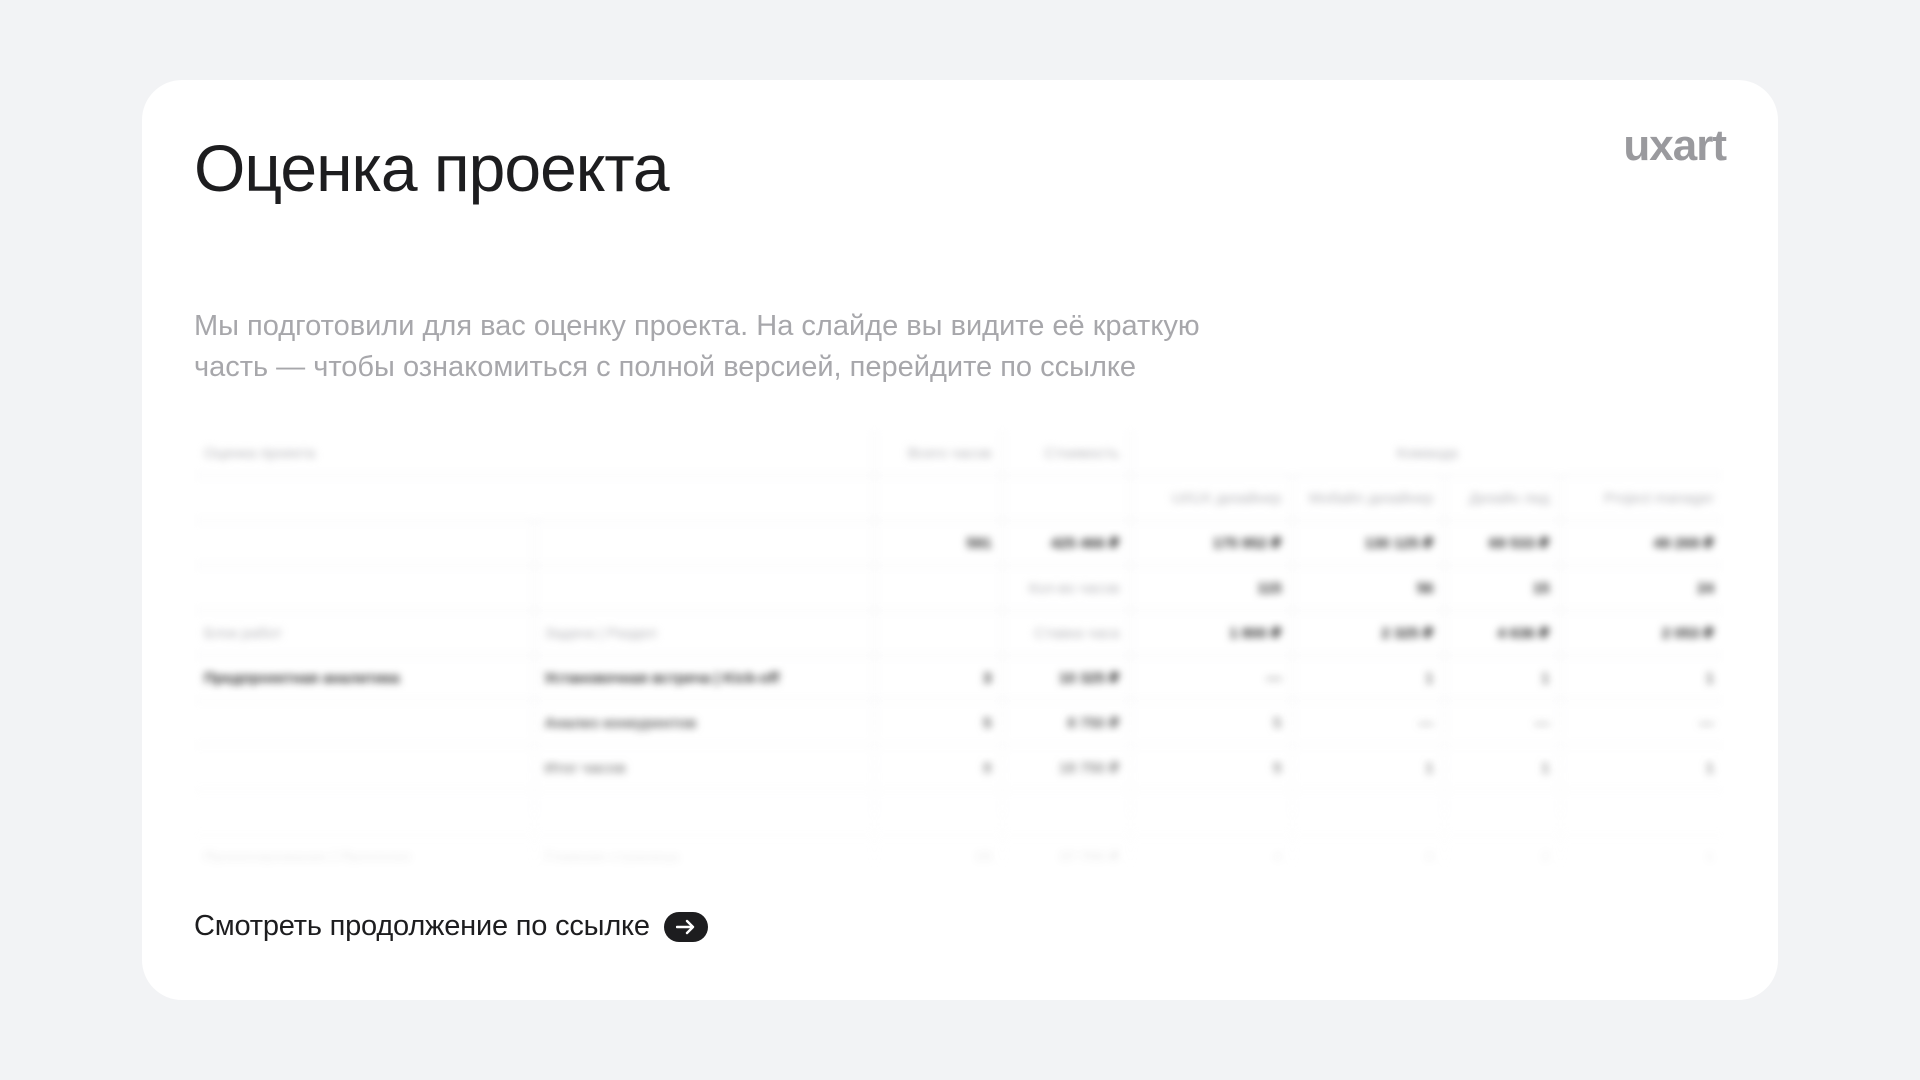 Image resolution: width=1920 pixels, height=1080 pixels. I want to click on table-cell: 425 466 ₽, so click(1066, 543).